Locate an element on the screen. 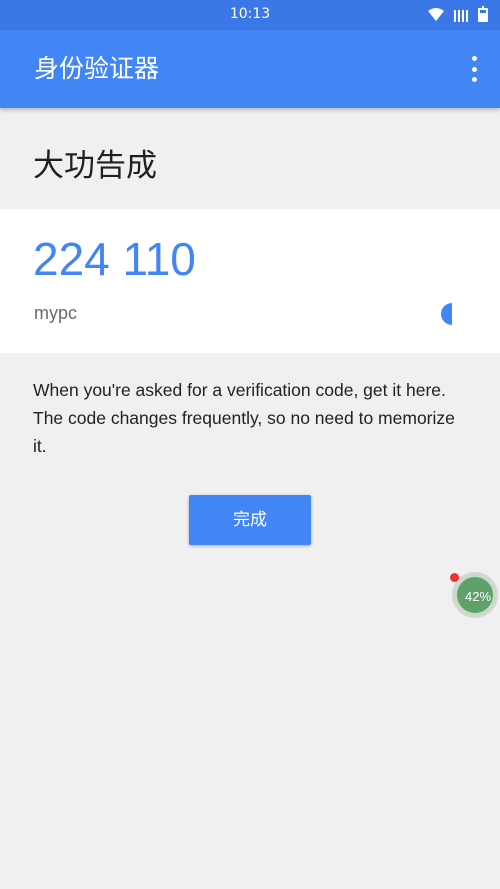  wifi-icon is located at coordinates (436, 14).